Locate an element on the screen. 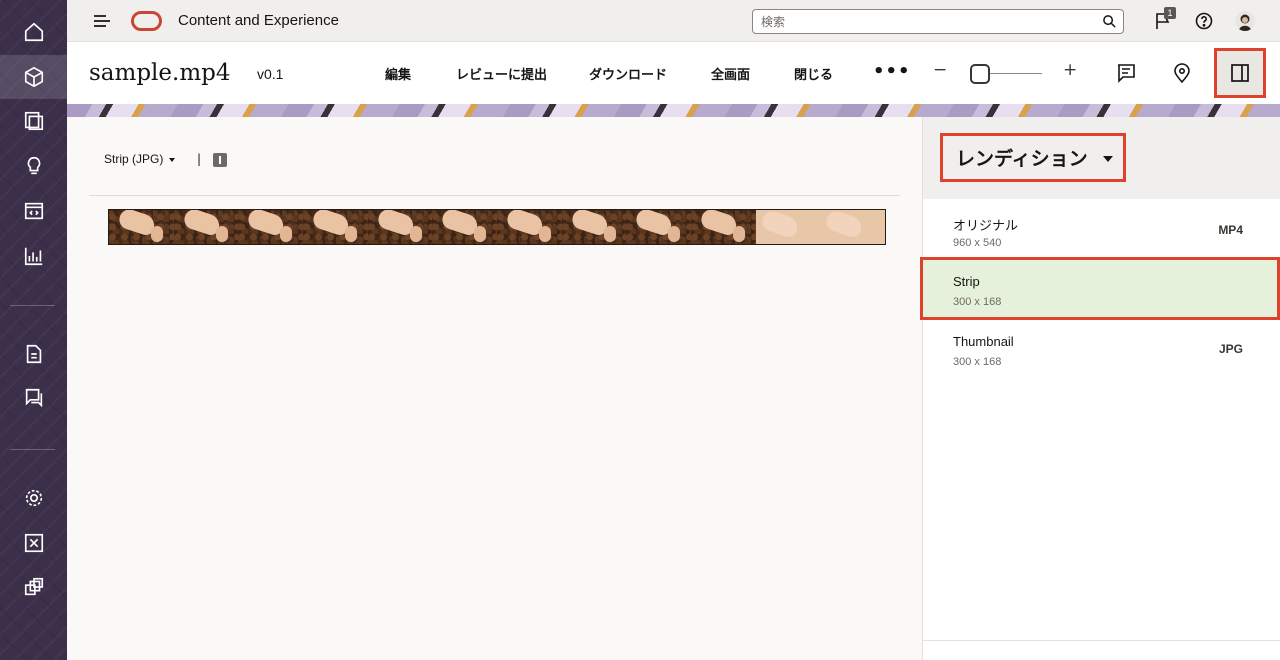  nav-assets is located at coordinates (33, 77).